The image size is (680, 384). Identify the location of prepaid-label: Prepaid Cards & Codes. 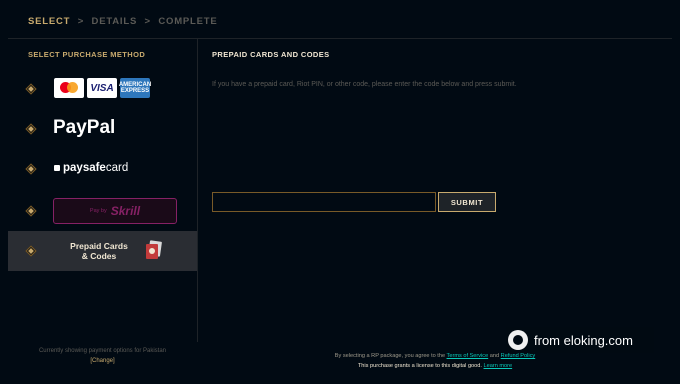
(99, 251).